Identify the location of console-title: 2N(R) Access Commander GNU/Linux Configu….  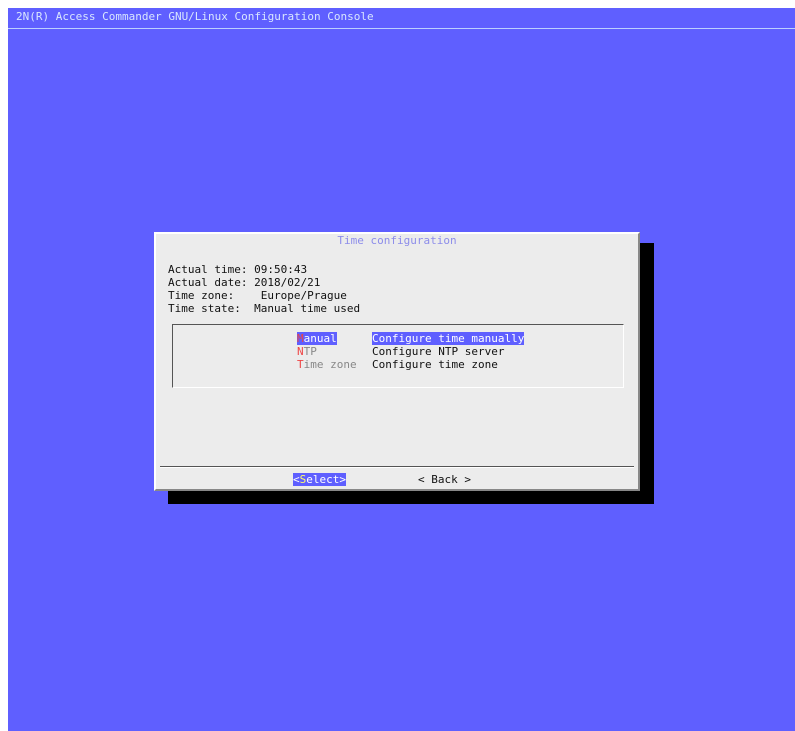
(195, 16).